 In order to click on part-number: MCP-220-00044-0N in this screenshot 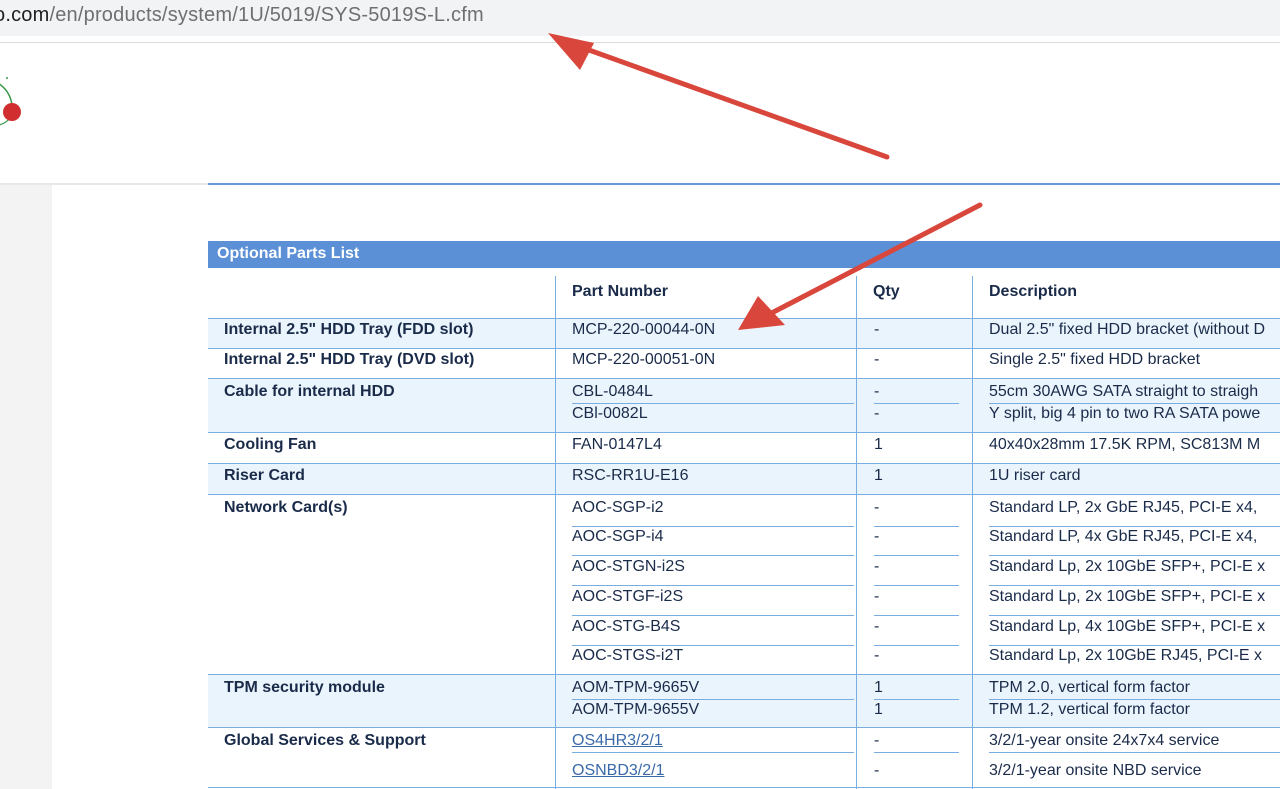, I will do `click(644, 329)`.